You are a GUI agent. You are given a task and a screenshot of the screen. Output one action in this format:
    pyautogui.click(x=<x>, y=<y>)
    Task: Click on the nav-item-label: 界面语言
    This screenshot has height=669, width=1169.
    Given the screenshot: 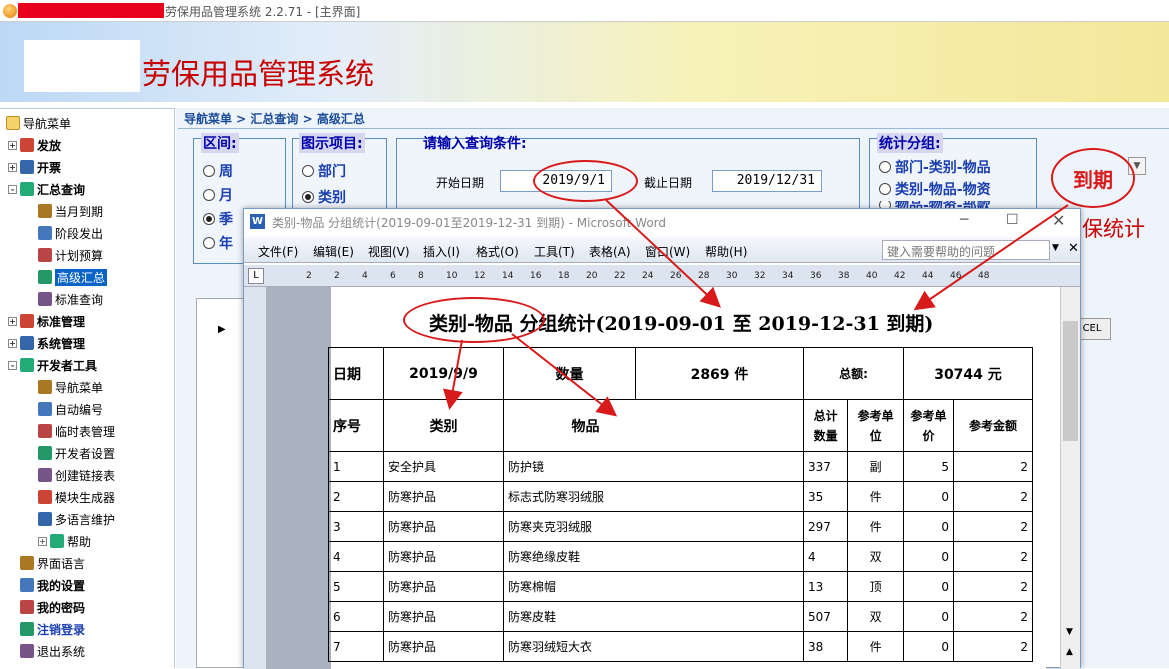 What is the action you would take?
    pyautogui.click(x=61, y=563)
    